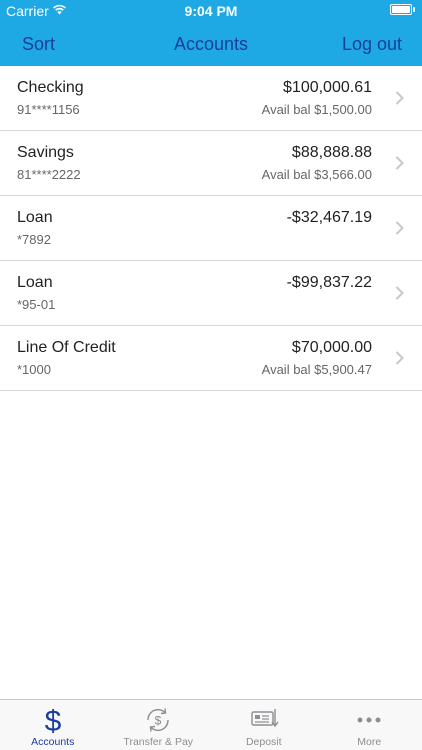  What do you see at coordinates (369, 720) in the screenshot?
I see `more-icon` at bounding box center [369, 720].